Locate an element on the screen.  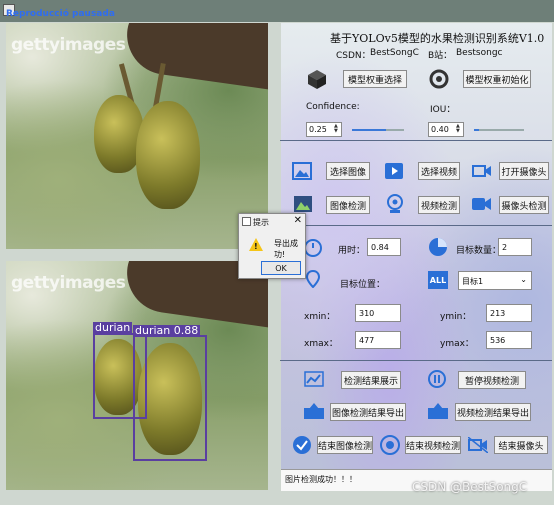
confidence-label: Confidence: is located at coordinates (333, 107).